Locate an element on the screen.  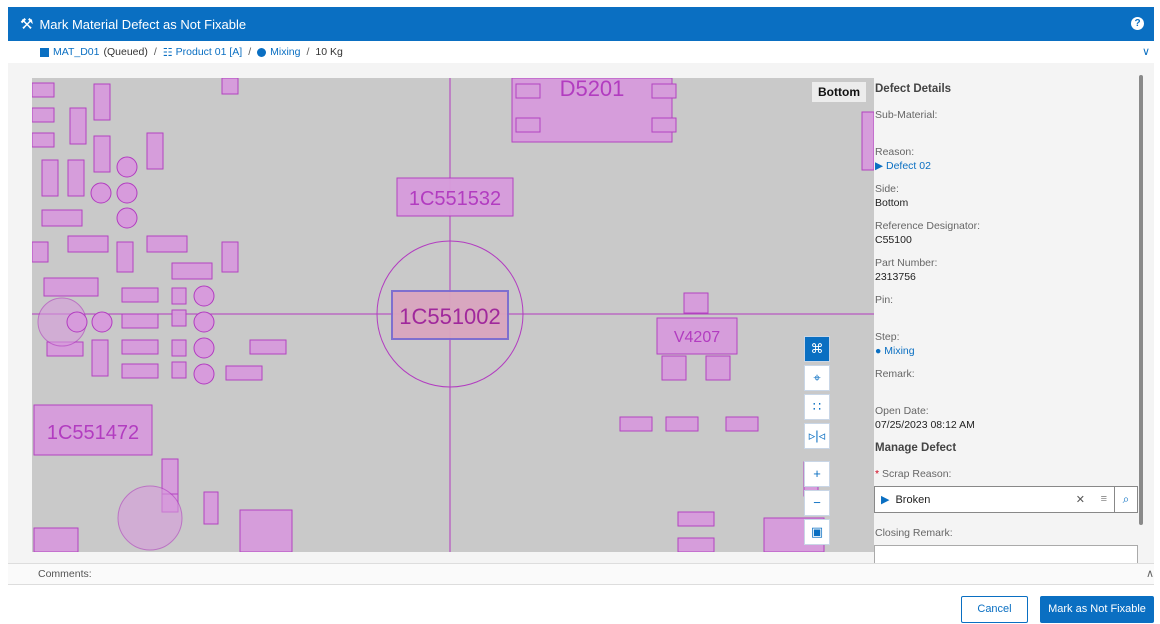
zoom-in-icon: + is located at coordinates (817, 474).